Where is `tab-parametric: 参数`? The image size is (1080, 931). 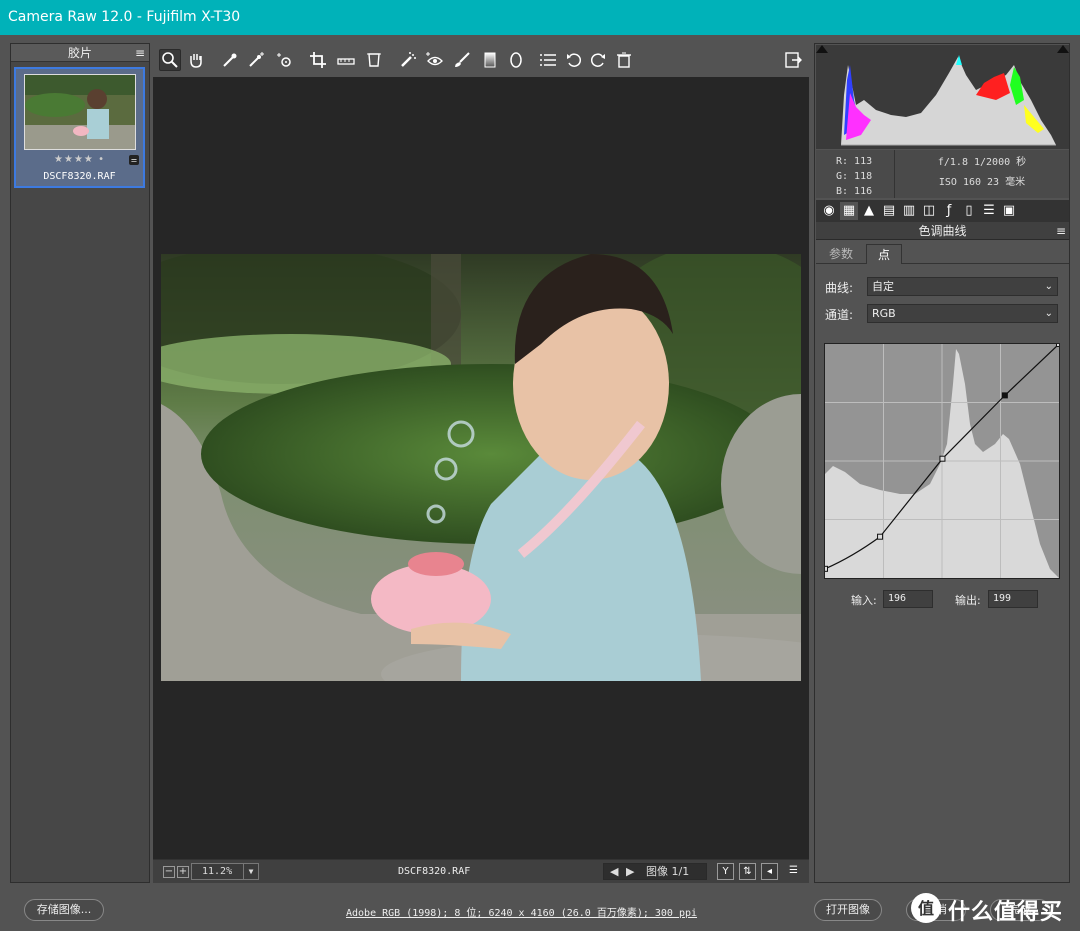 tab-parametric: 参数 is located at coordinates (841, 254).